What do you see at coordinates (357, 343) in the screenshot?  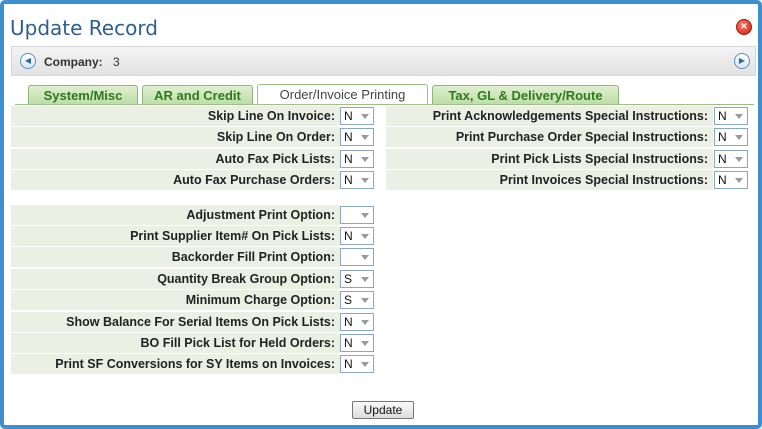 I see `bo-fill-pick-list-held-orders-select: N` at bounding box center [357, 343].